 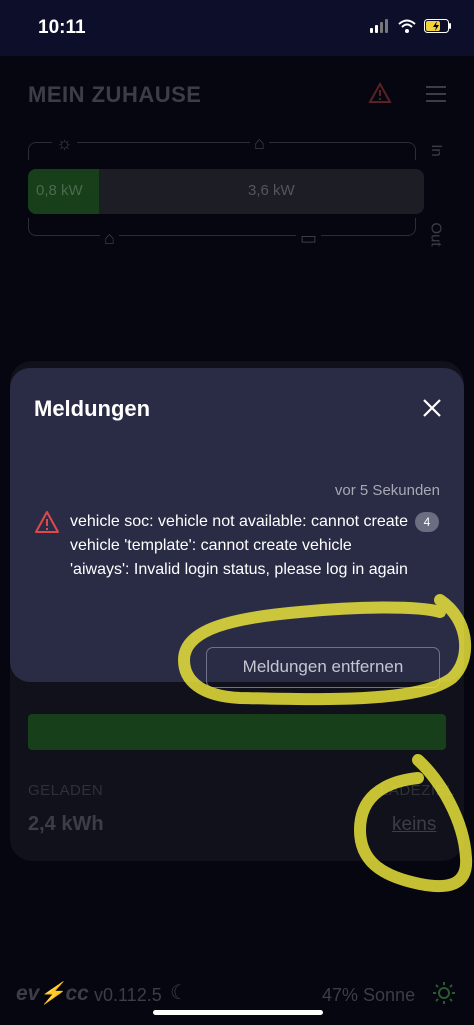 I want to click on energy-bar: 0,8 kW 3,6 kW, so click(x=226, y=191).